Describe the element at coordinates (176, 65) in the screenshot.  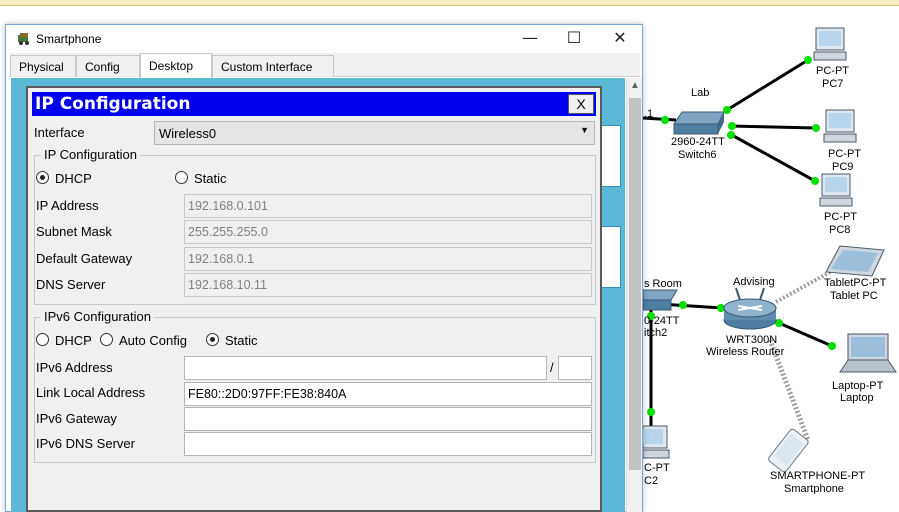
I see `tab-desktop: Desktop` at that location.